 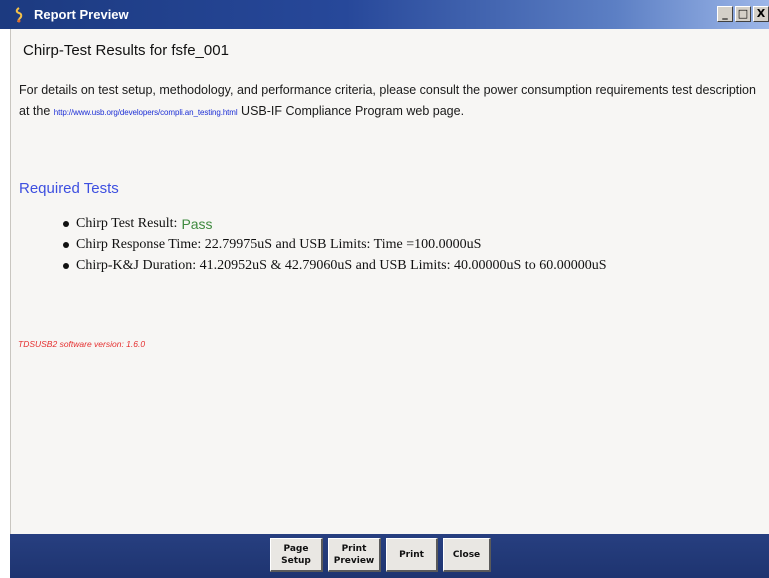 What do you see at coordinates (354, 548) in the screenshot?
I see `print-preview-label-line1: Print` at bounding box center [354, 548].